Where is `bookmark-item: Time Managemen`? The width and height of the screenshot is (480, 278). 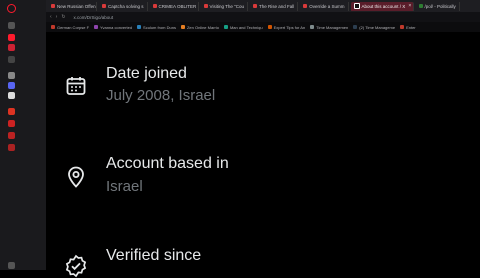 bookmark-item: Time Managemen is located at coordinates (329, 27).